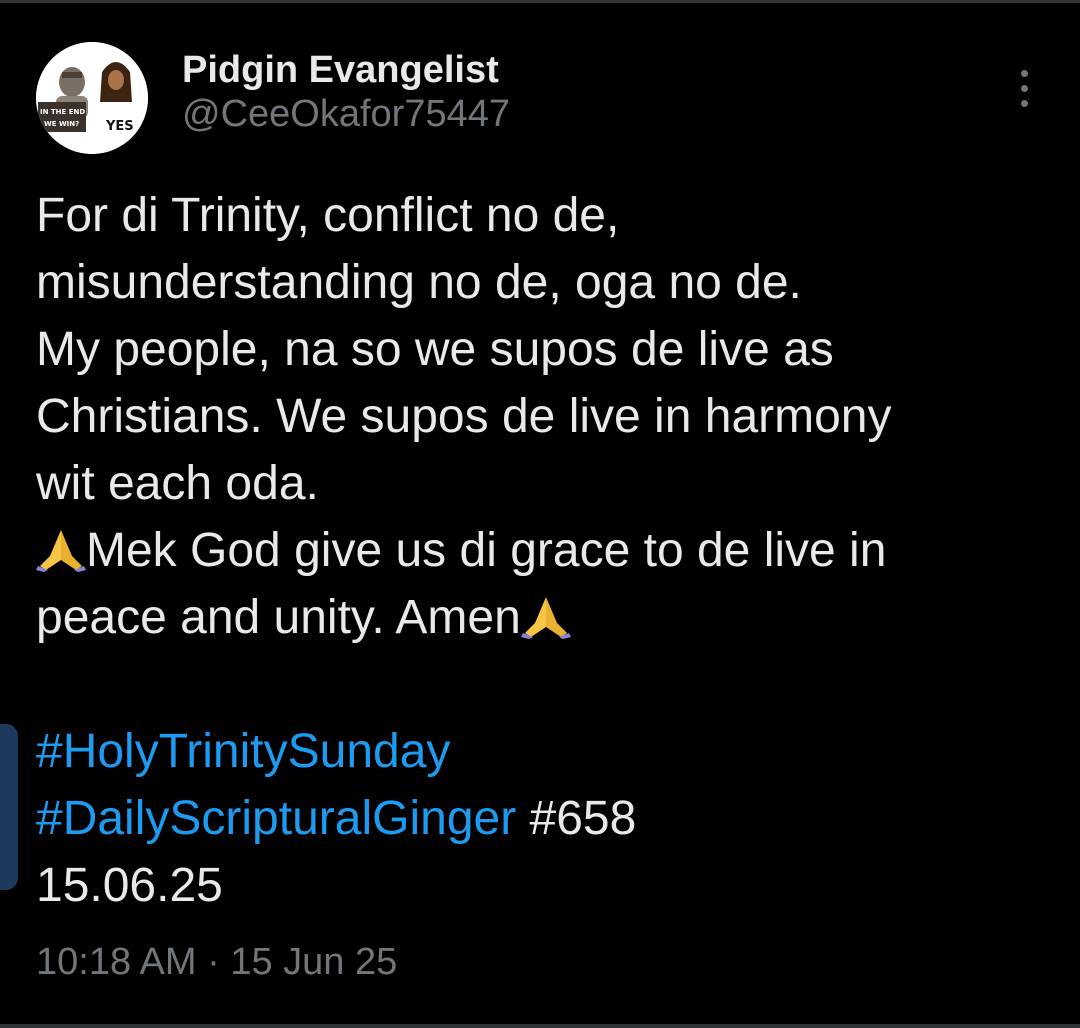 Image resolution: width=1080 pixels, height=1028 pixels. I want to click on hashtag-link: #DailyScripturalGinger, so click(276, 818).